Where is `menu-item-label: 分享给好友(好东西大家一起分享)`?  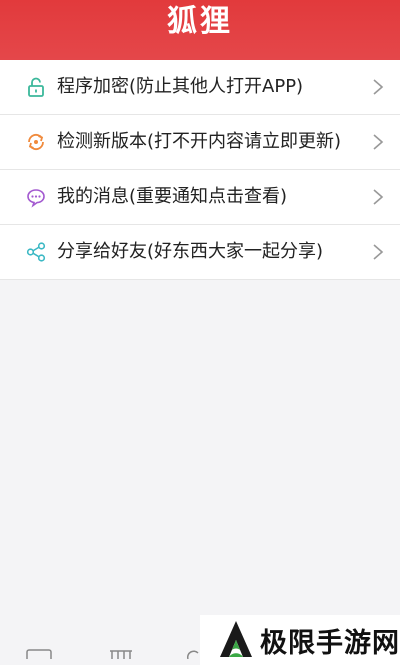 menu-item-label: 分享给好友(好东西大家一起分享) is located at coordinates (190, 251).